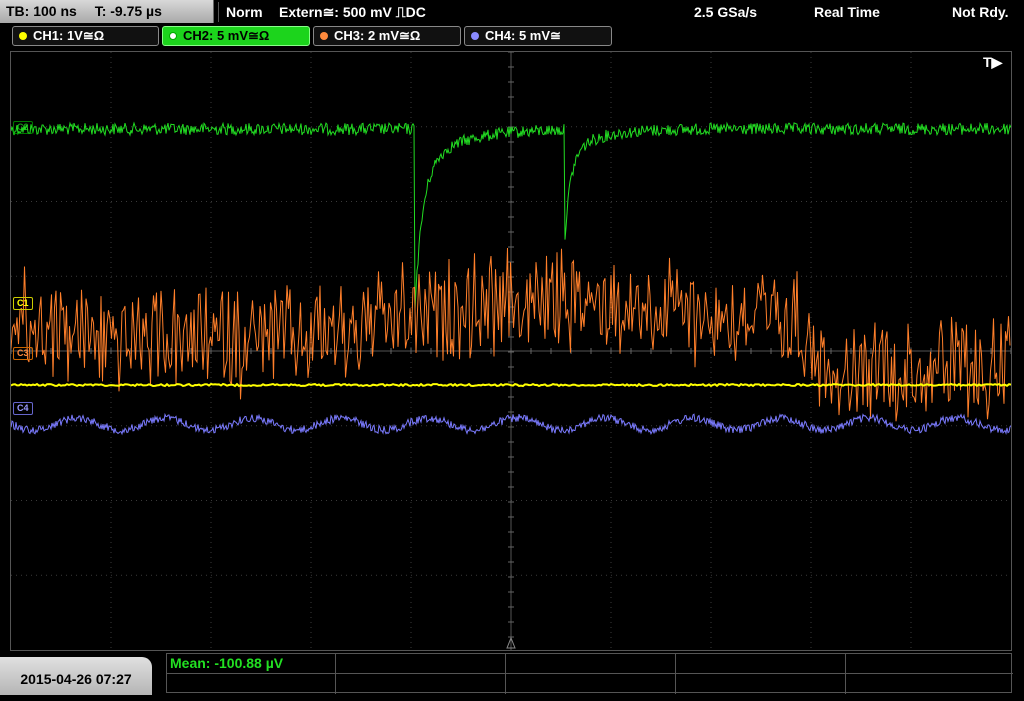  I want to click on ch1-waveform, so click(511, 385).